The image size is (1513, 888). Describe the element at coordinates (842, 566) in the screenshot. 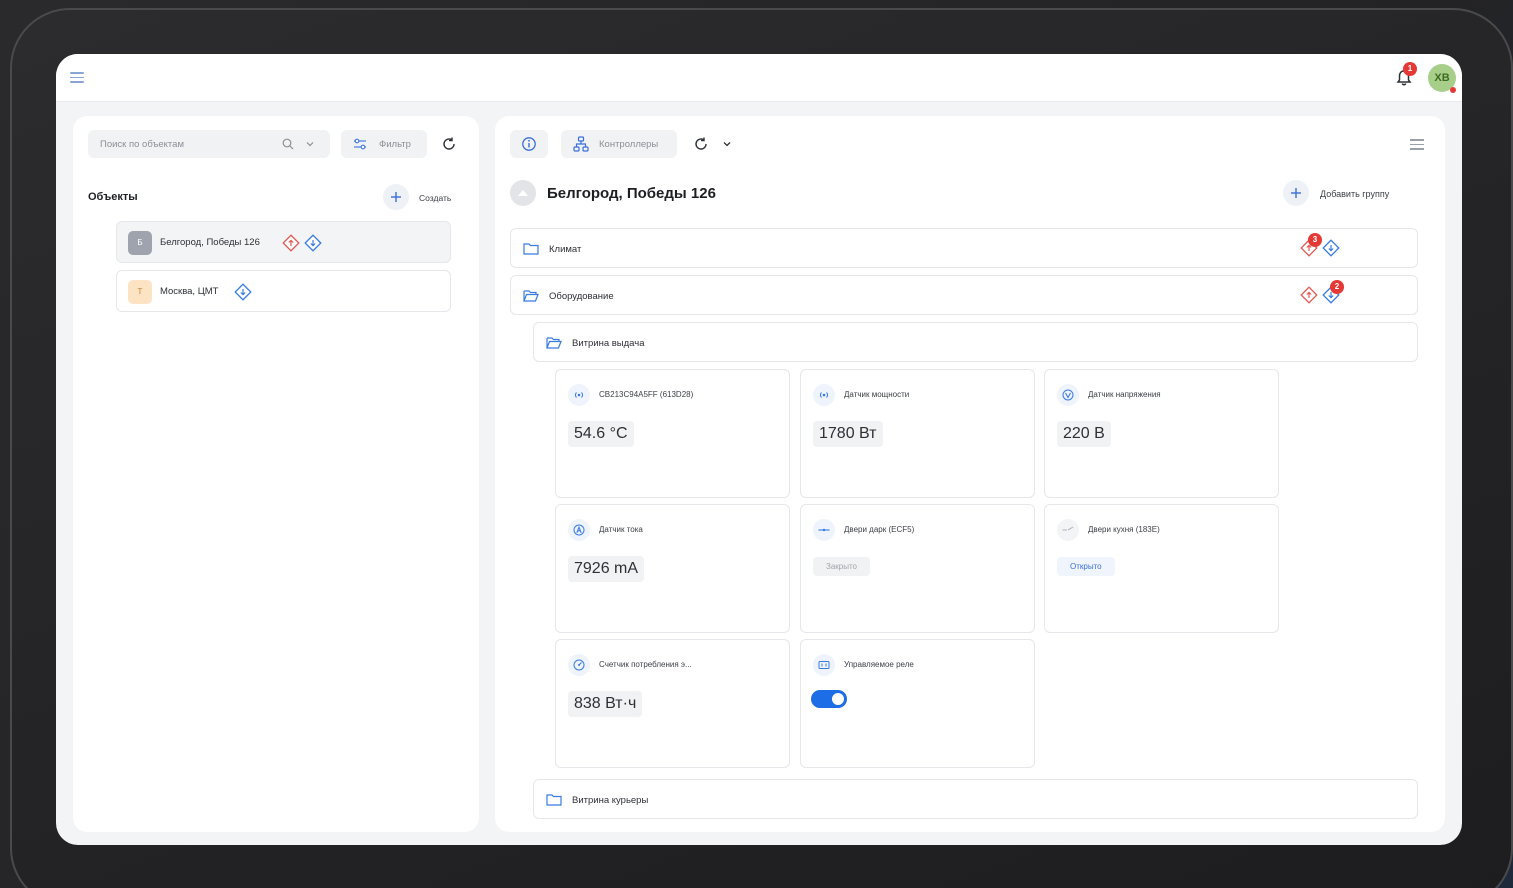

I see `door-status-badge: Закрыто` at that location.